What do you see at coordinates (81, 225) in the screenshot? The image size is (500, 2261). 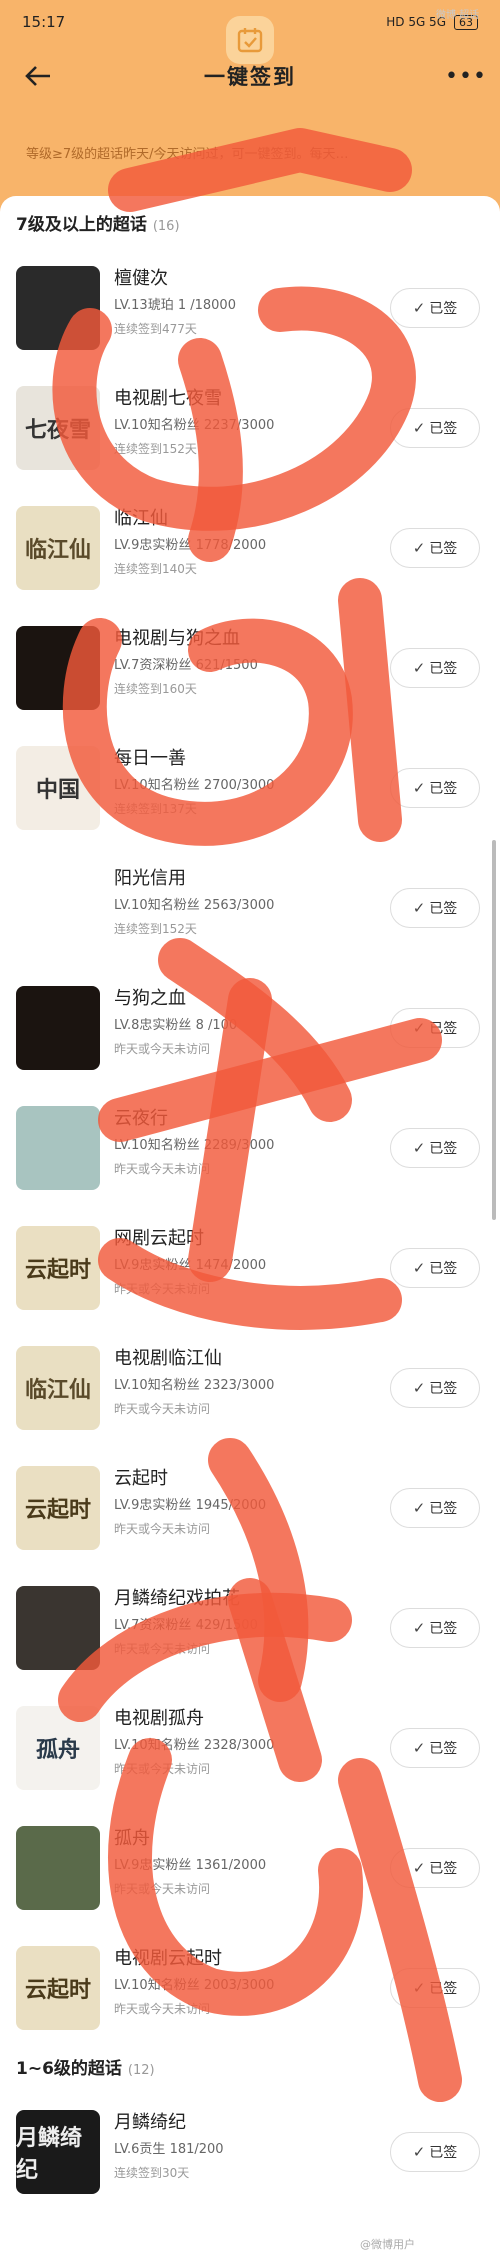 I see `section-title: 7级及以上的超话` at bounding box center [81, 225].